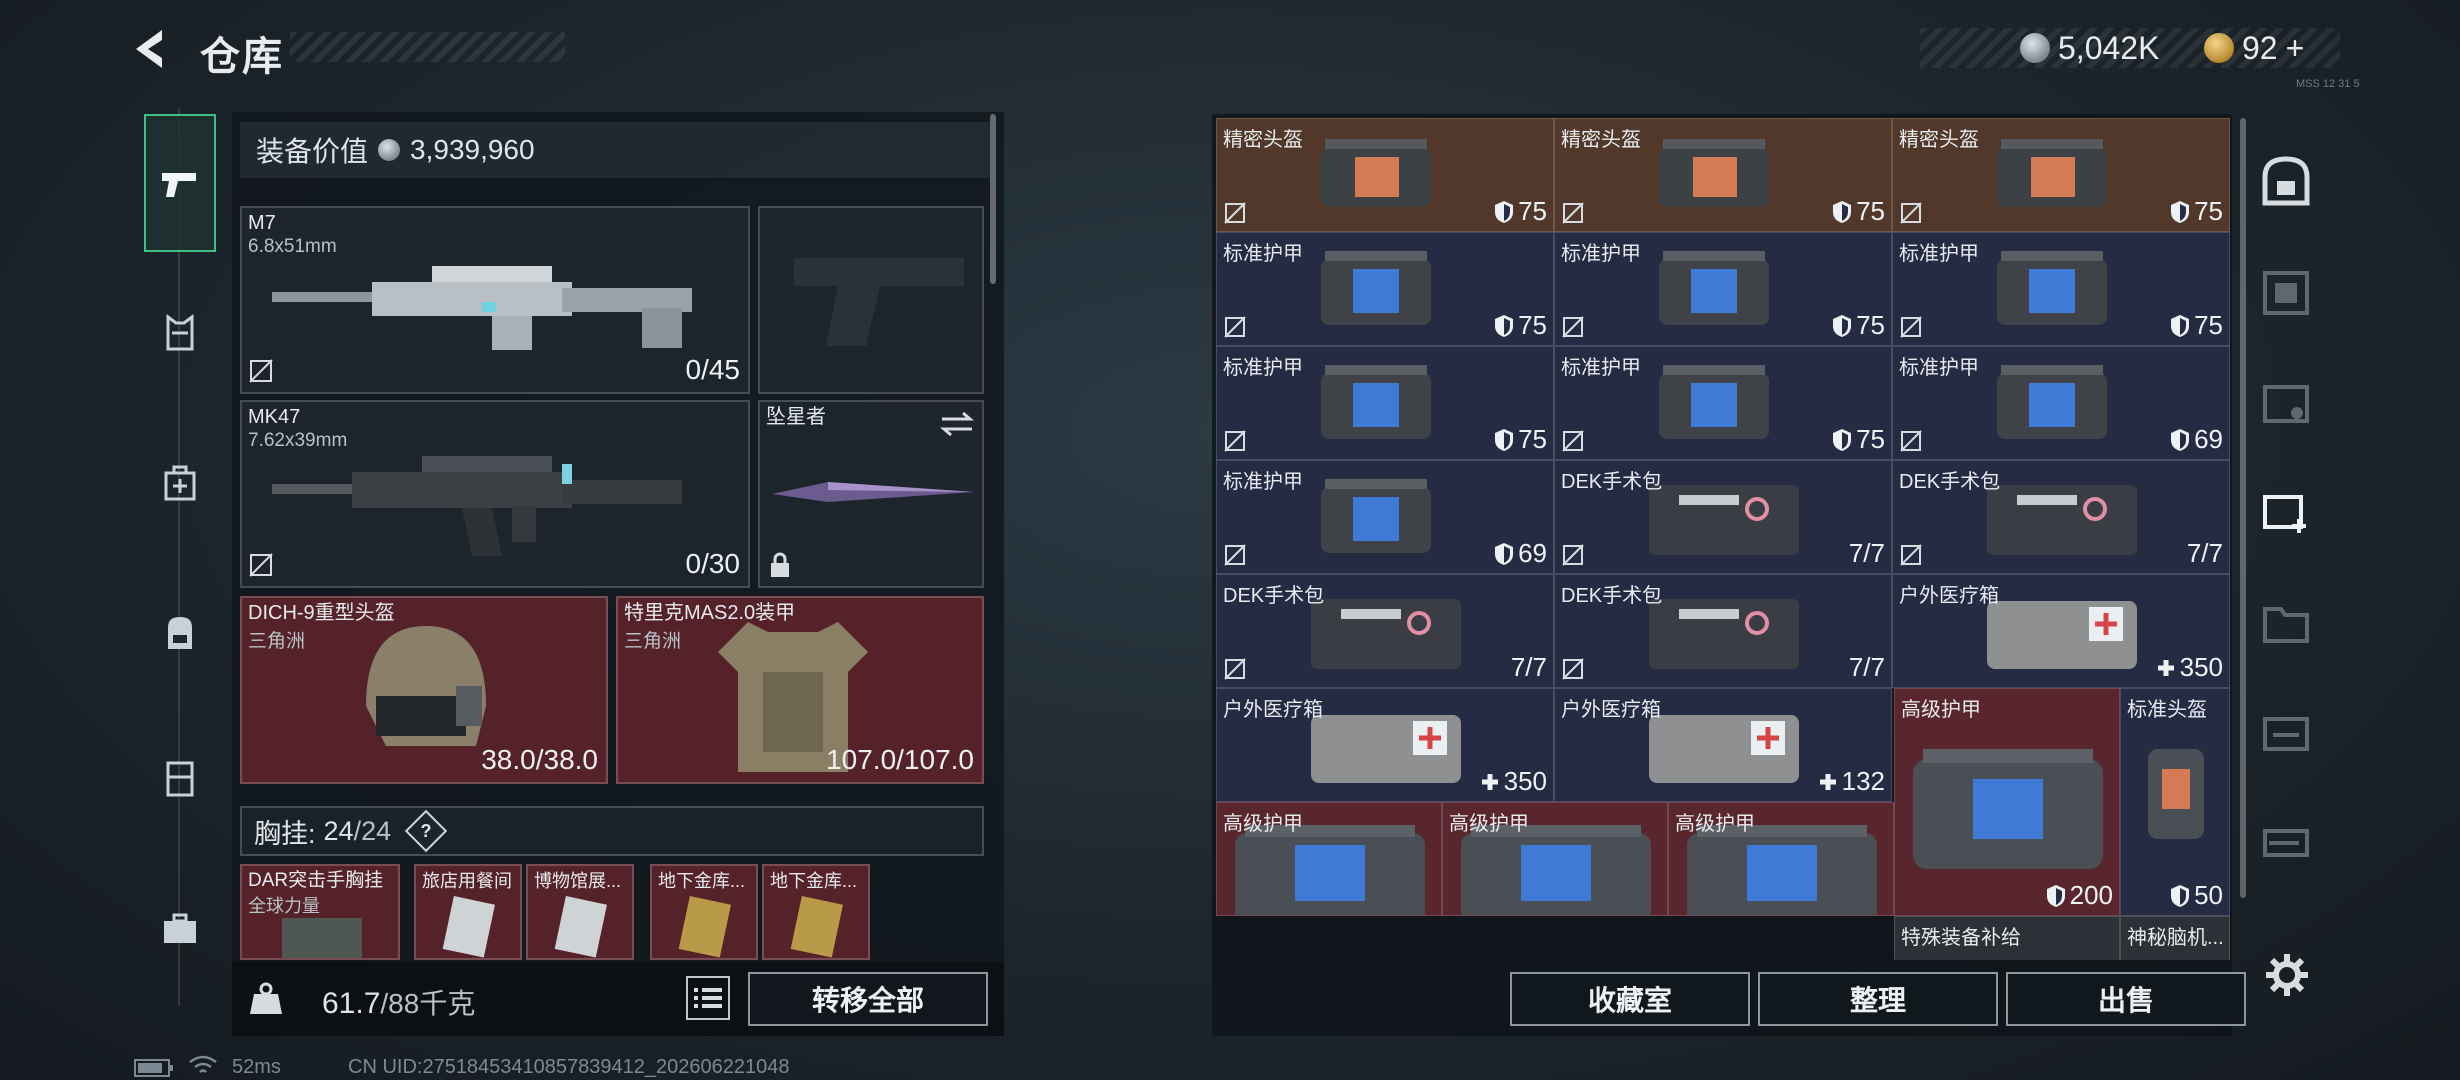  Describe the element at coordinates (424, 690) in the screenshot. I see `helmet-slot: DICH-9重型头盔 三角洲 38.0/38.0` at that location.